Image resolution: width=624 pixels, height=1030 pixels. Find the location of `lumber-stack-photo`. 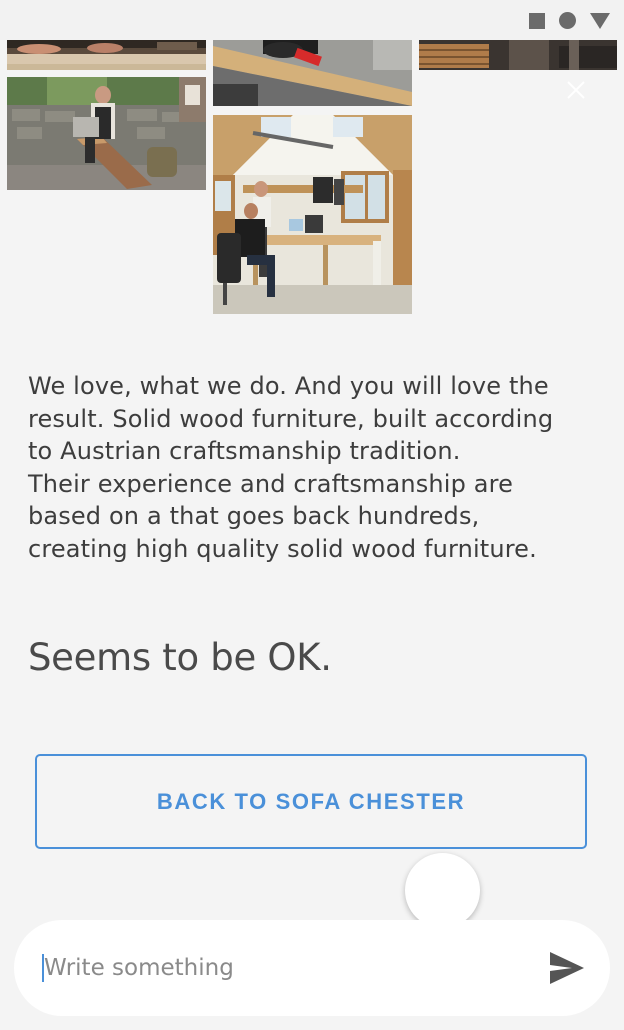

lumber-stack-photo is located at coordinates (518, 55).